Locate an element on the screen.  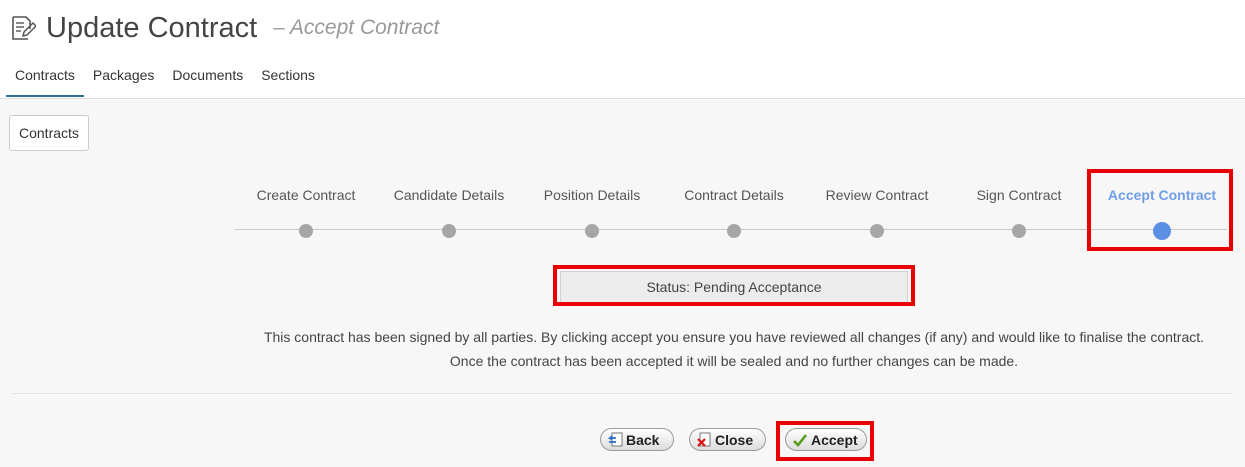
highlight-box-status is located at coordinates (734, 285).